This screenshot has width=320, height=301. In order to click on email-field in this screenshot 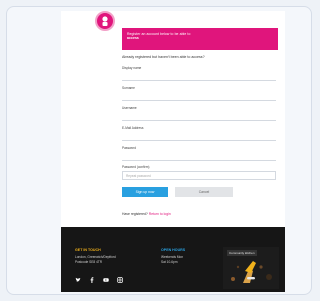, I will do `click(199, 136)`.